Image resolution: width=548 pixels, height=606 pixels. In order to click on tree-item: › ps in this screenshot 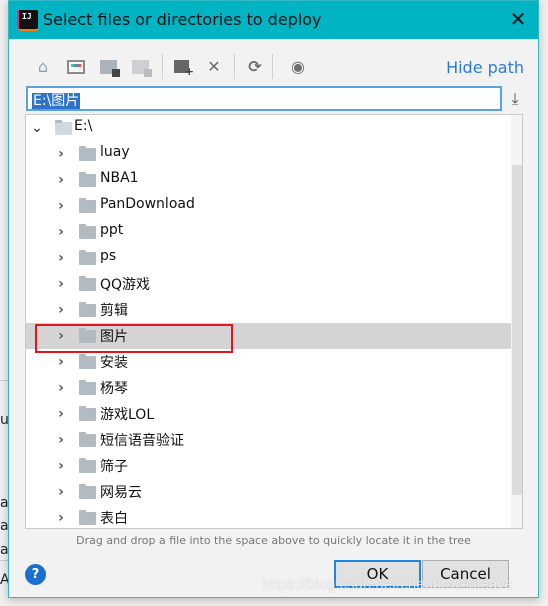, I will do `click(268, 258)`.